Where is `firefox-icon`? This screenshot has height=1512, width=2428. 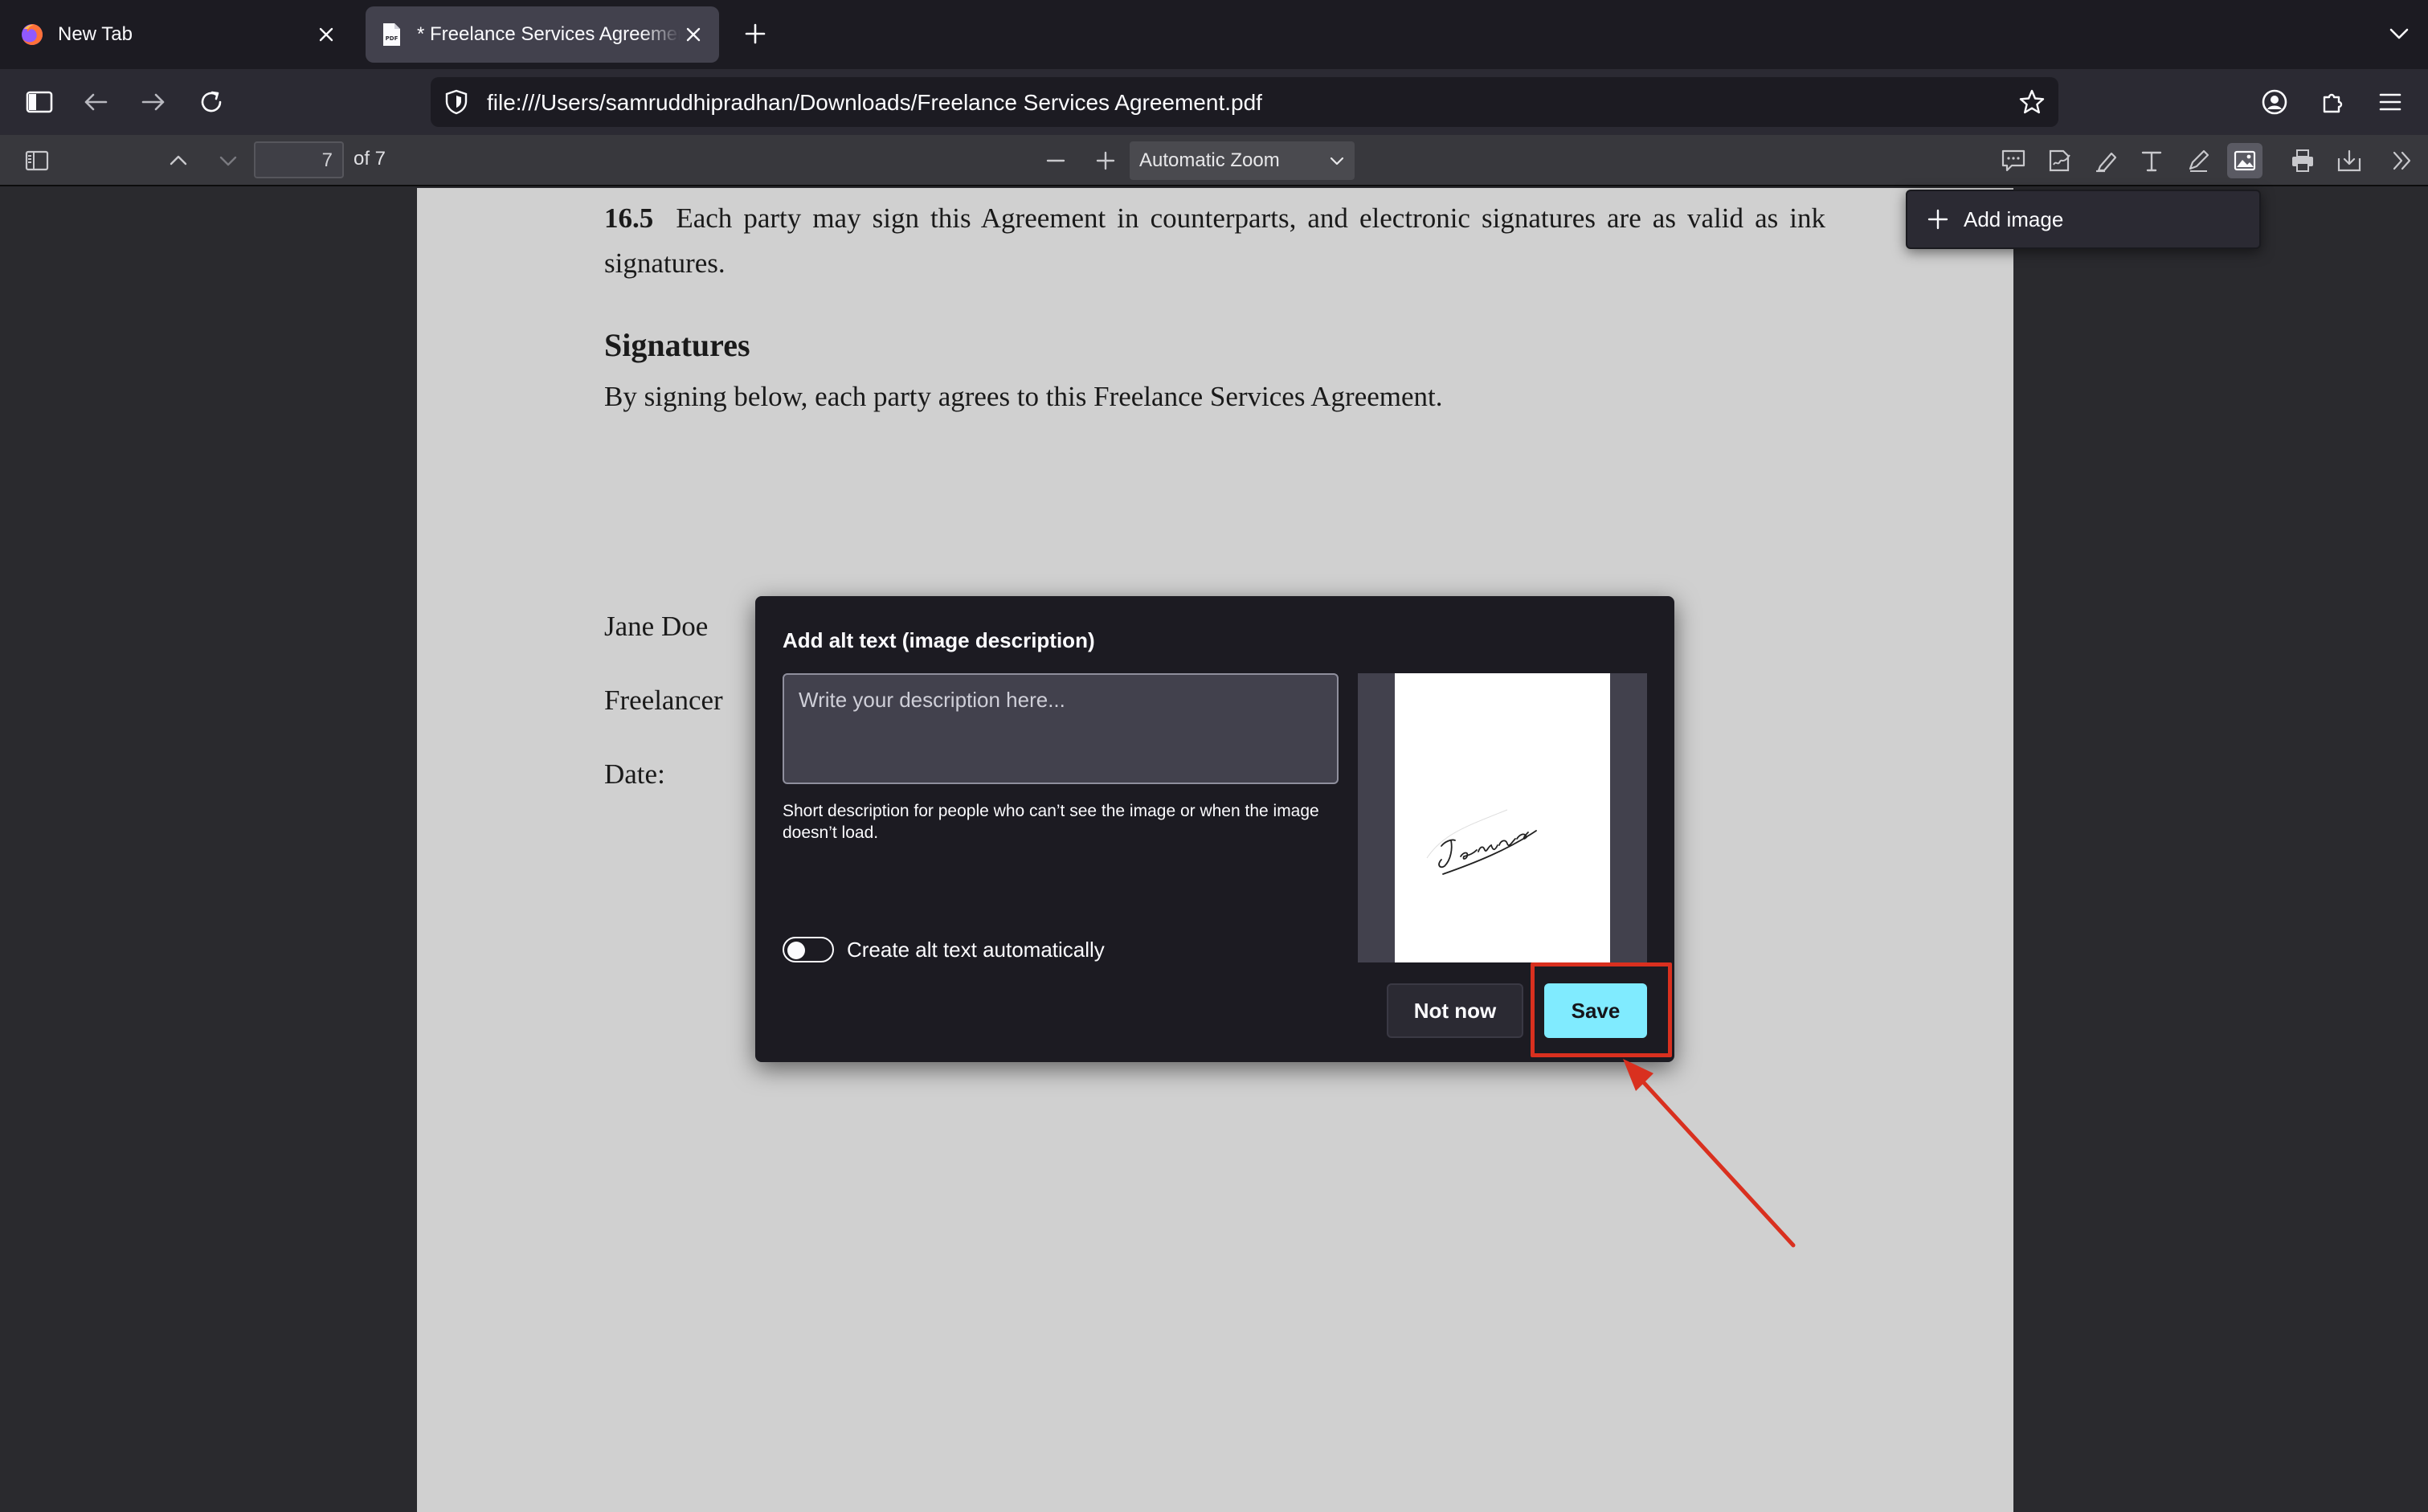 firefox-icon is located at coordinates (32, 34).